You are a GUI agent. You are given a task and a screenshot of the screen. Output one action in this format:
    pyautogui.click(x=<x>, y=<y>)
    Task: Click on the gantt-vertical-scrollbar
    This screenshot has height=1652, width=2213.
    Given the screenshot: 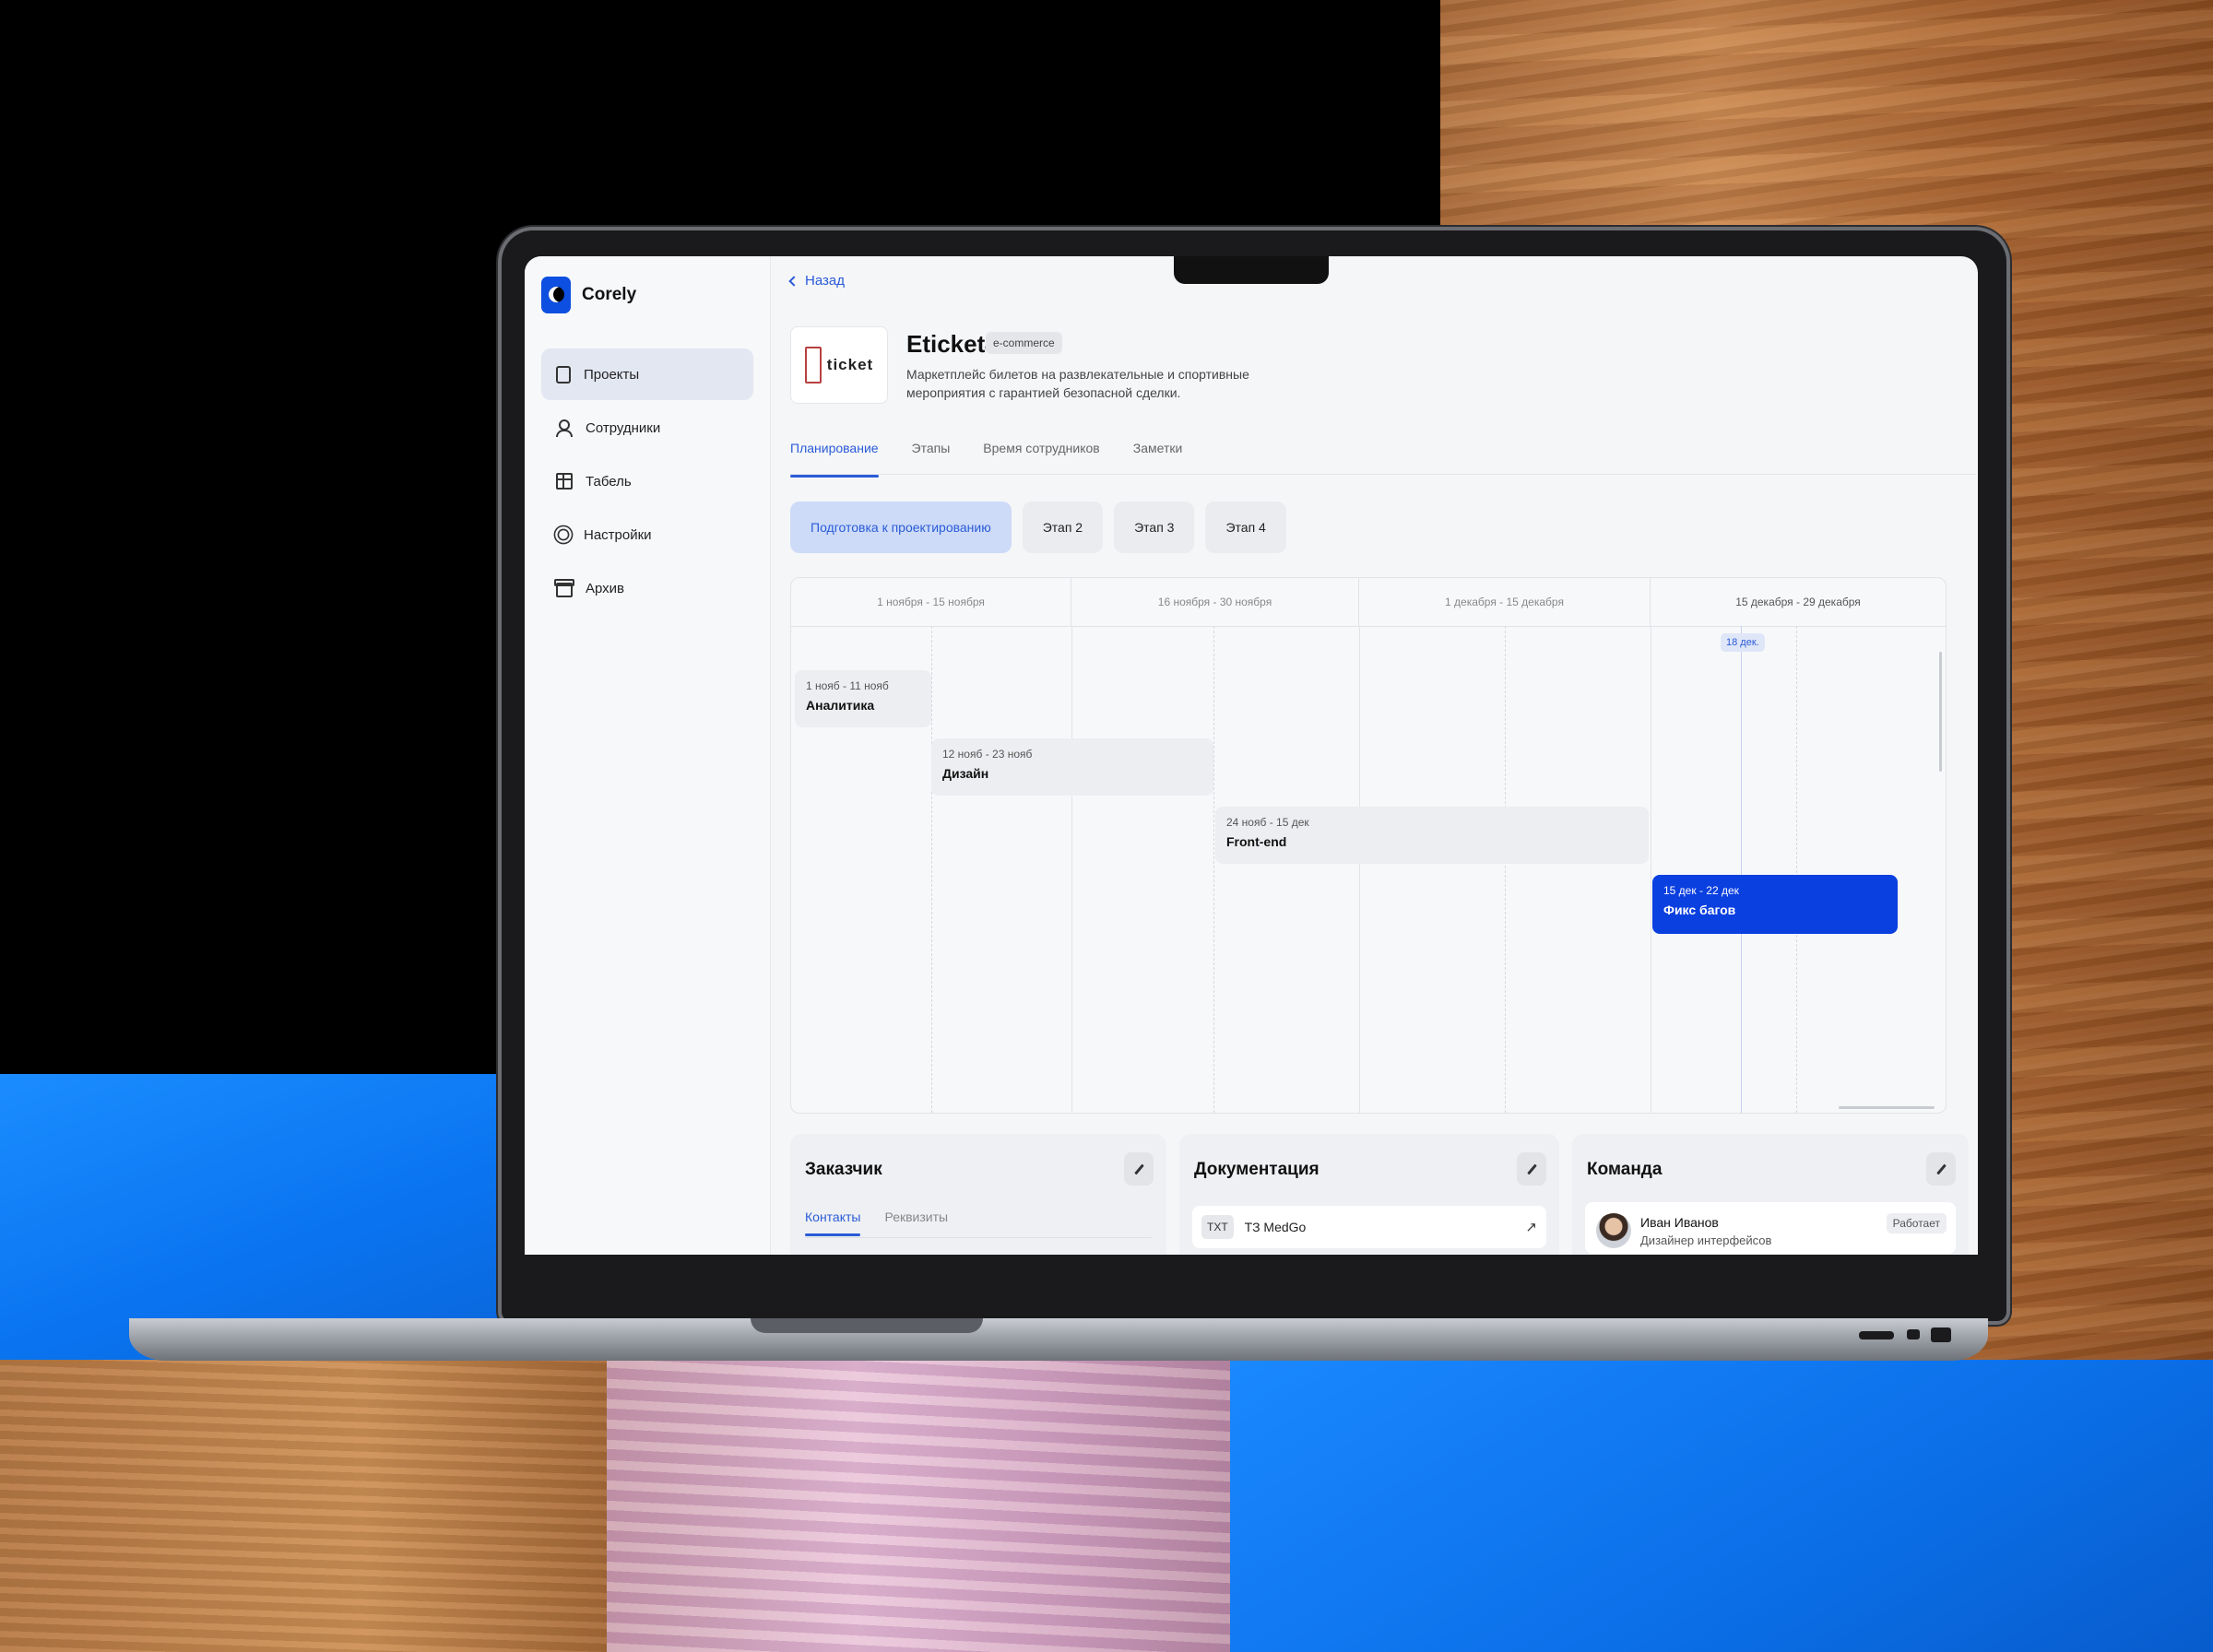 What is the action you would take?
    pyautogui.click(x=1940, y=712)
    